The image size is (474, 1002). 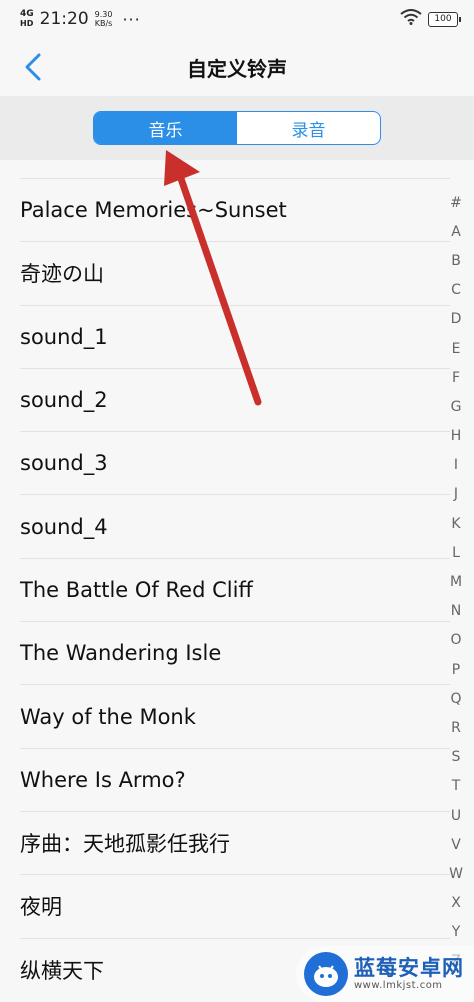 What do you see at coordinates (456, 611) in the screenshot?
I see `index-letter: N` at bounding box center [456, 611].